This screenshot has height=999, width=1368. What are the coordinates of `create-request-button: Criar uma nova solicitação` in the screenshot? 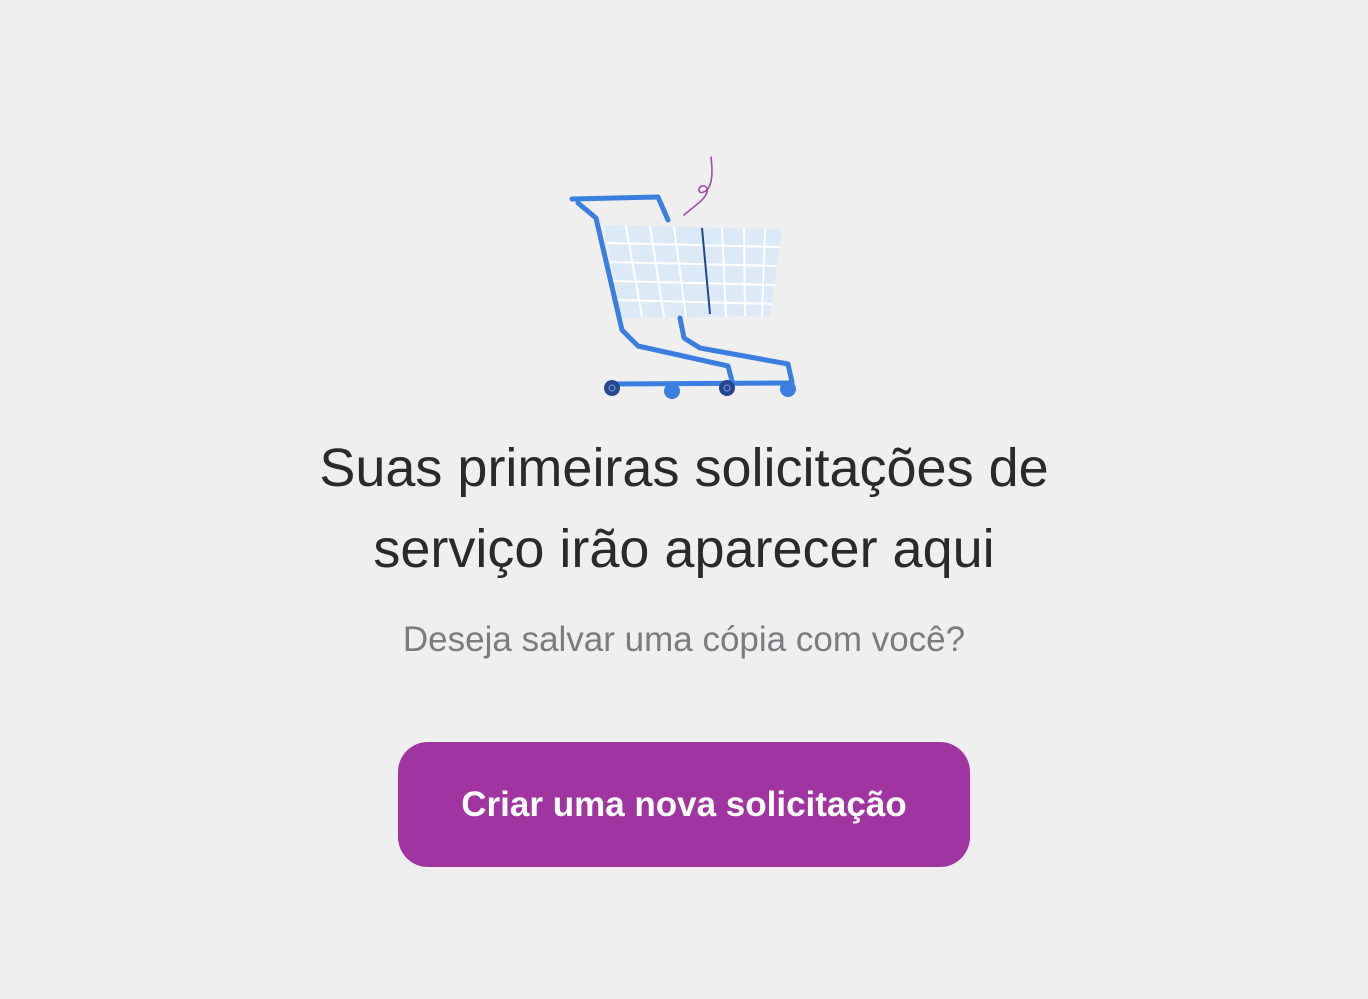 It's located at (684, 804).